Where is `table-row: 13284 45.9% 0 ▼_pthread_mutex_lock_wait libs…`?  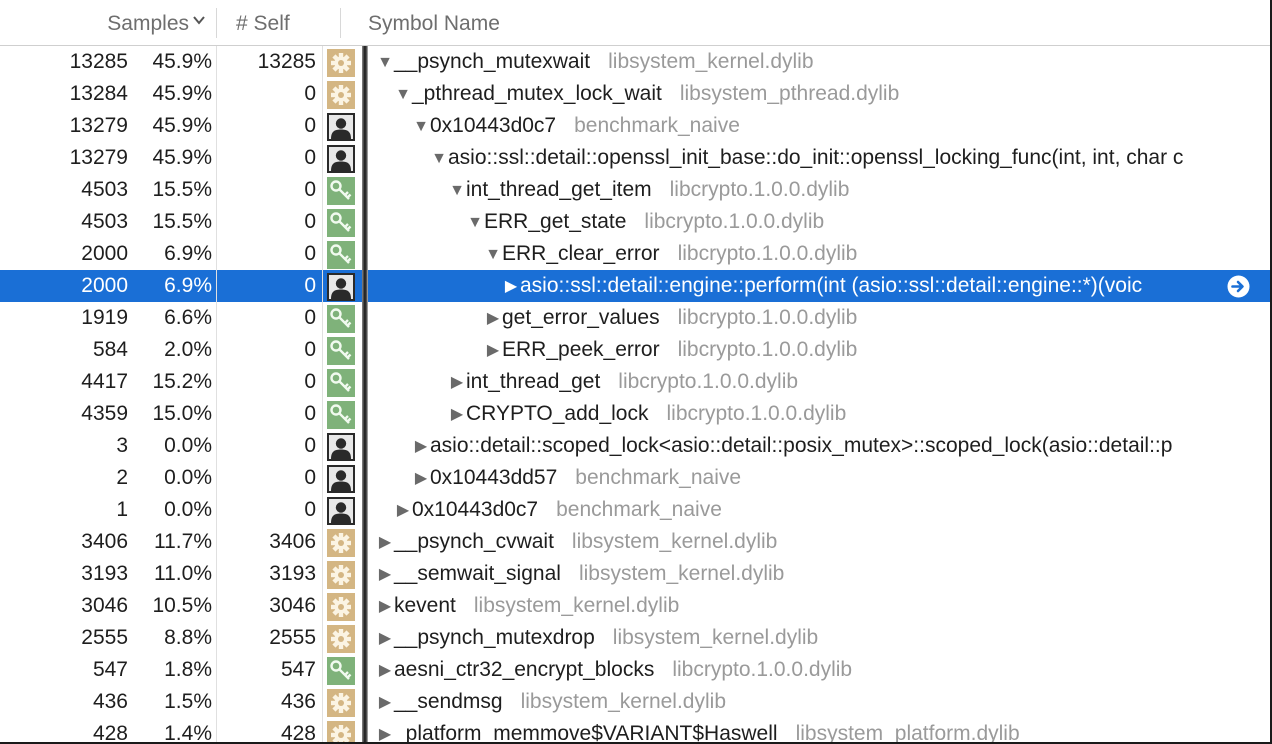 table-row: 13284 45.9% 0 ▼_pthread_mutex_lock_wait libs… is located at coordinates (635, 94).